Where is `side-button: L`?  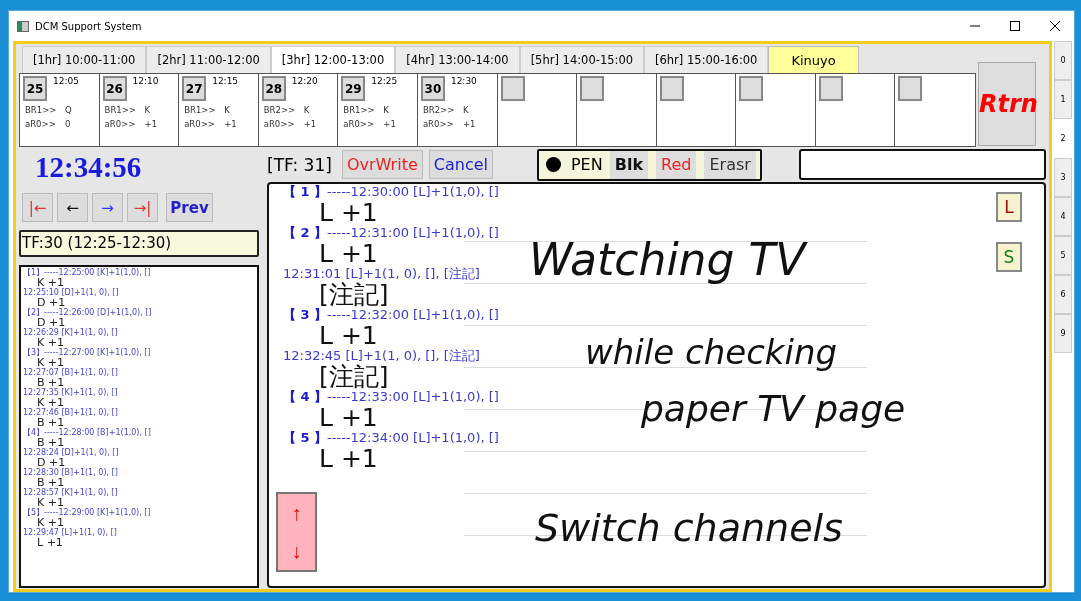 side-button: L is located at coordinates (1009, 207).